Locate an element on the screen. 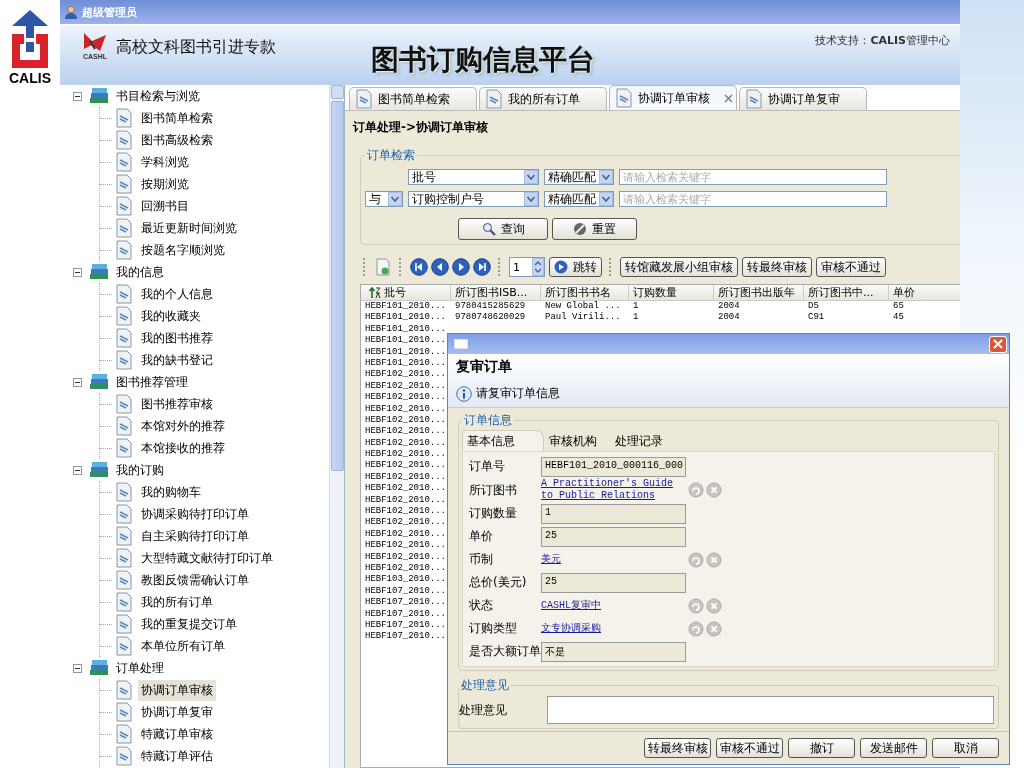 Image resolution: width=1024 pixels, height=768 pixels. tree-item: 我的个人信息 is located at coordinates (177, 294).